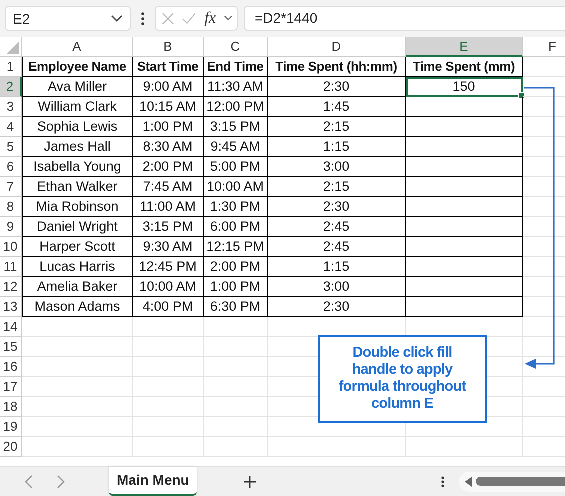 This screenshot has height=496, width=565. Describe the element at coordinates (337, 67) in the screenshot. I see `header-cell: Time Spent (hh:mm)` at that location.